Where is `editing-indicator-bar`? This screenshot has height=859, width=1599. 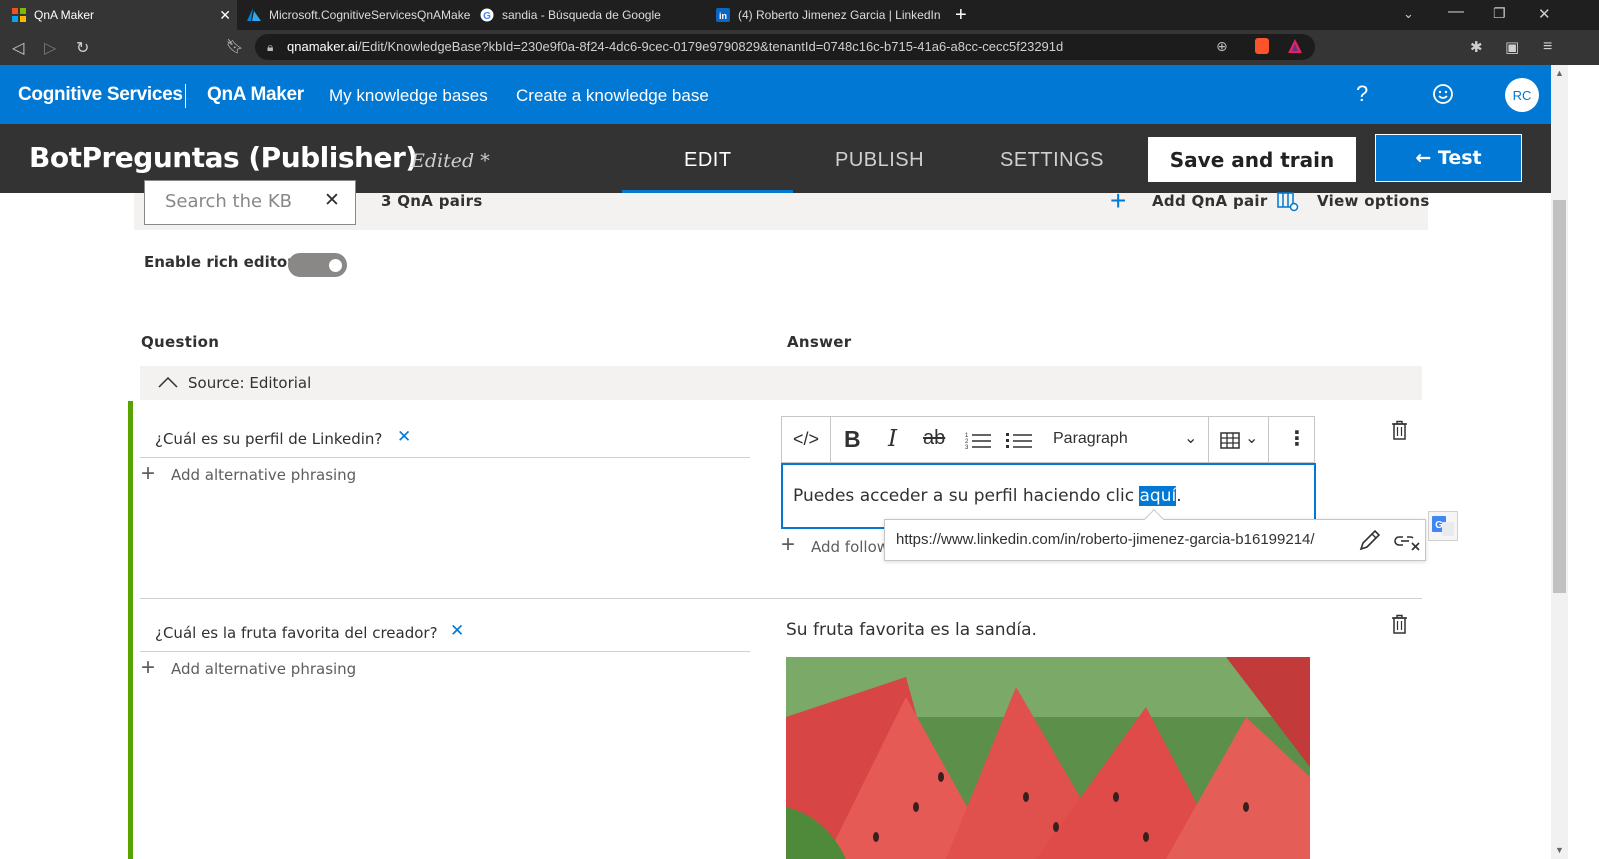 editing-indicator-bar is located at coordinates (130, 630).